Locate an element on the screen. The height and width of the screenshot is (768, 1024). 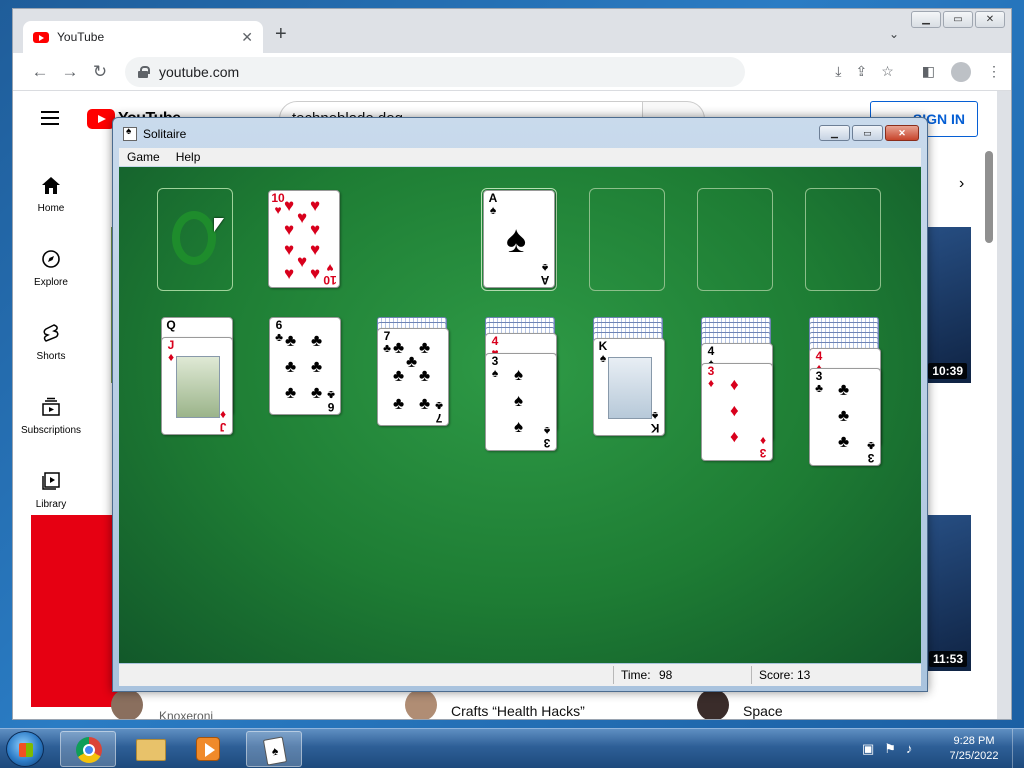
maximize-button: ▭ is located at coordinates (867, 133).